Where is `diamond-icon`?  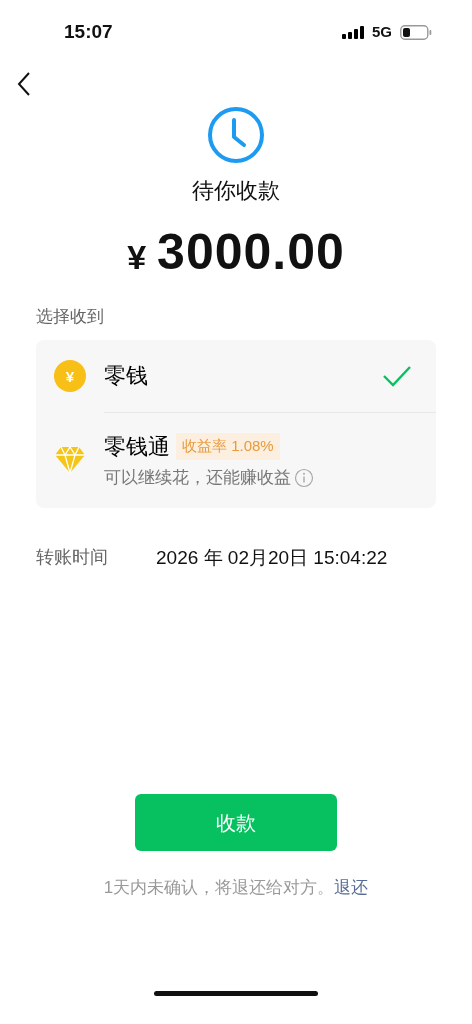
diamond-icon is located at coordinates (70, 459).